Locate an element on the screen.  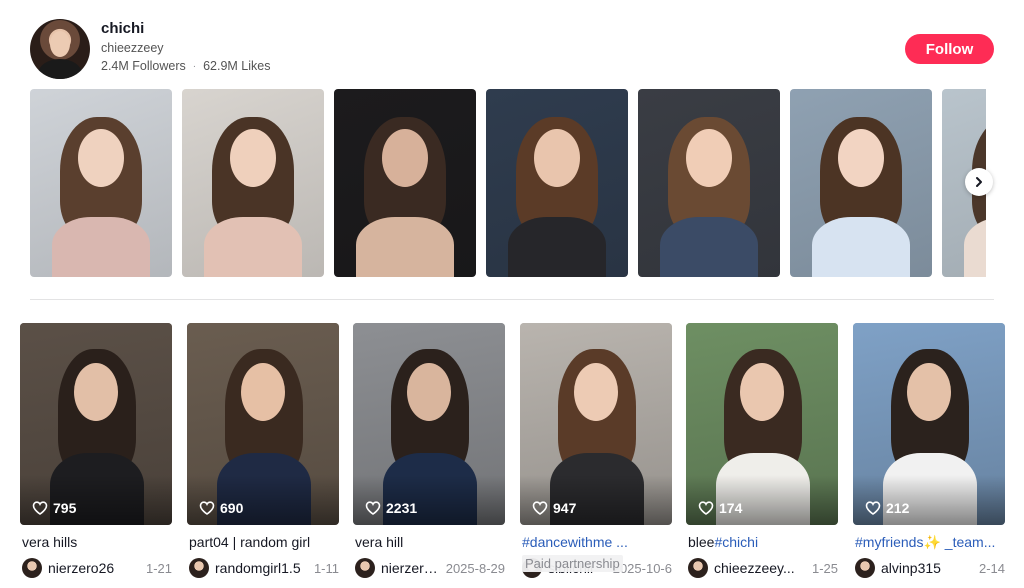
video-thumbnail: 947 is located at coordinates (596, 424).